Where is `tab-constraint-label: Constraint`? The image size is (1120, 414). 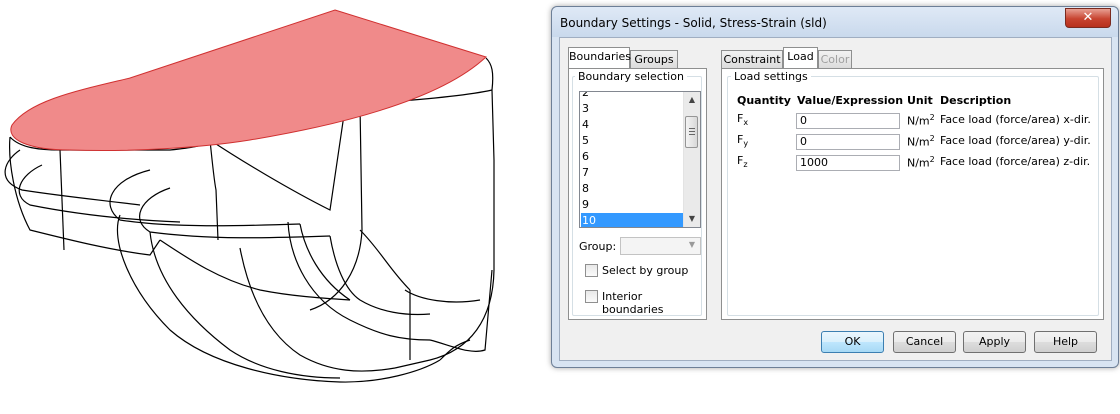
tab-constraint-label: Constraint is located at coordinates (752, 59).